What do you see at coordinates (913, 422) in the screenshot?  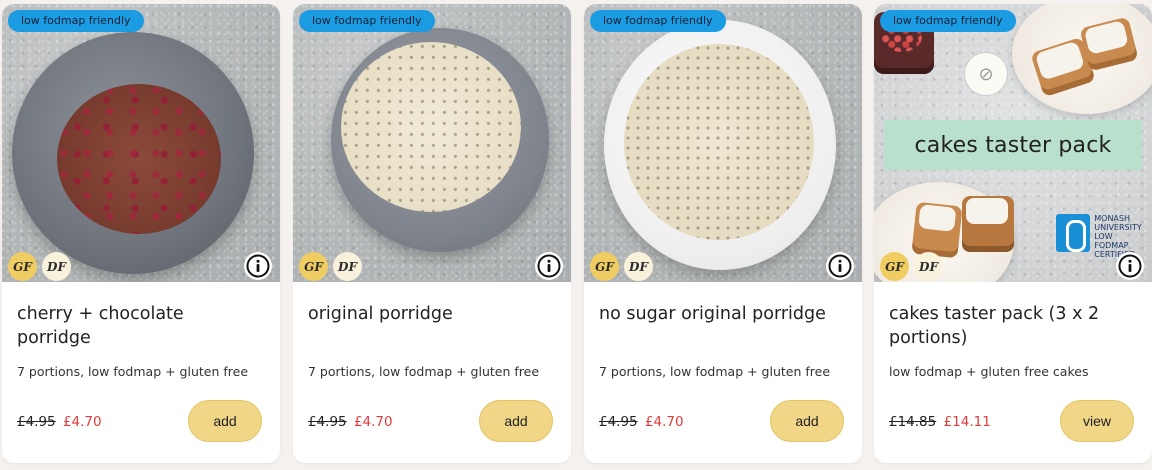 I see `original-price: £14.85` at bounding box center [913, 422].